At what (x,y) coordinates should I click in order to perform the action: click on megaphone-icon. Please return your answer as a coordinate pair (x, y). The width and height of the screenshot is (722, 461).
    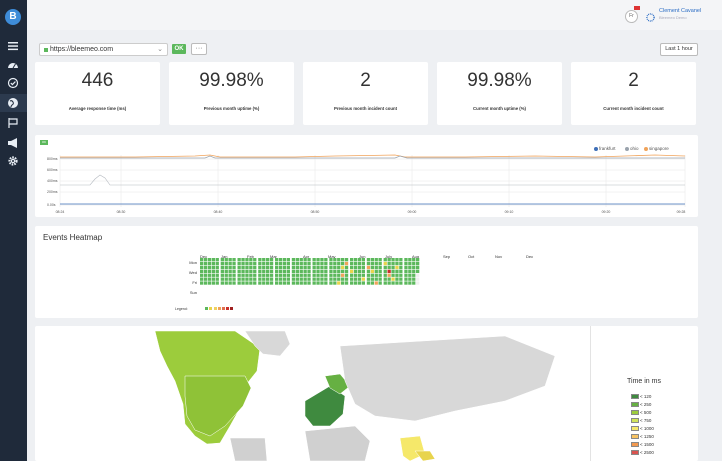
    Looking at the image, I should click on (13, 143).